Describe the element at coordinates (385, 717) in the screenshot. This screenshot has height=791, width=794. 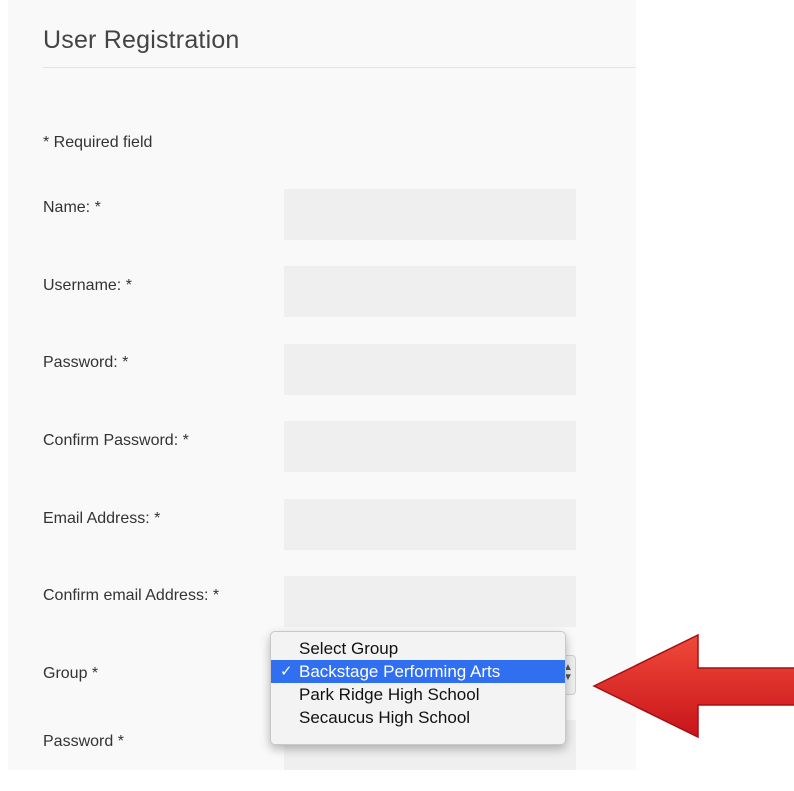
I see `option-label: Secaucus High School` at that location.